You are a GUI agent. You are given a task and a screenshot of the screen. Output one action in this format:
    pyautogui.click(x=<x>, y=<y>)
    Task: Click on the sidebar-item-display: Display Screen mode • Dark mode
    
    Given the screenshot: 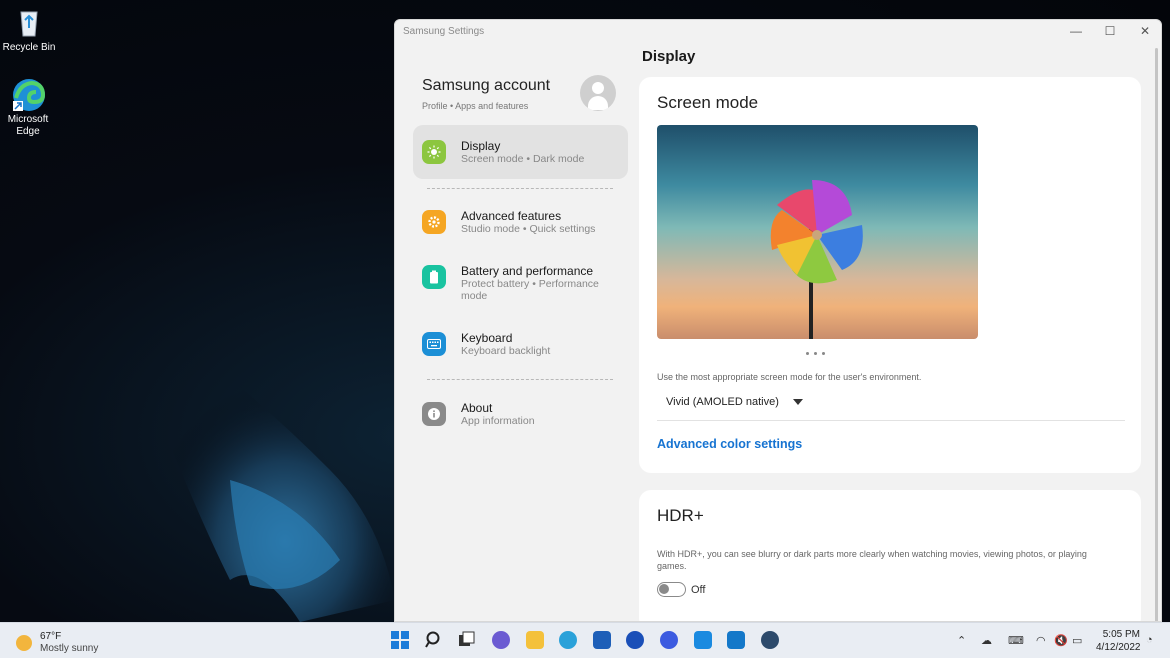 What is the action you would take?
    pyautogui.click(x=520, y=152)
    